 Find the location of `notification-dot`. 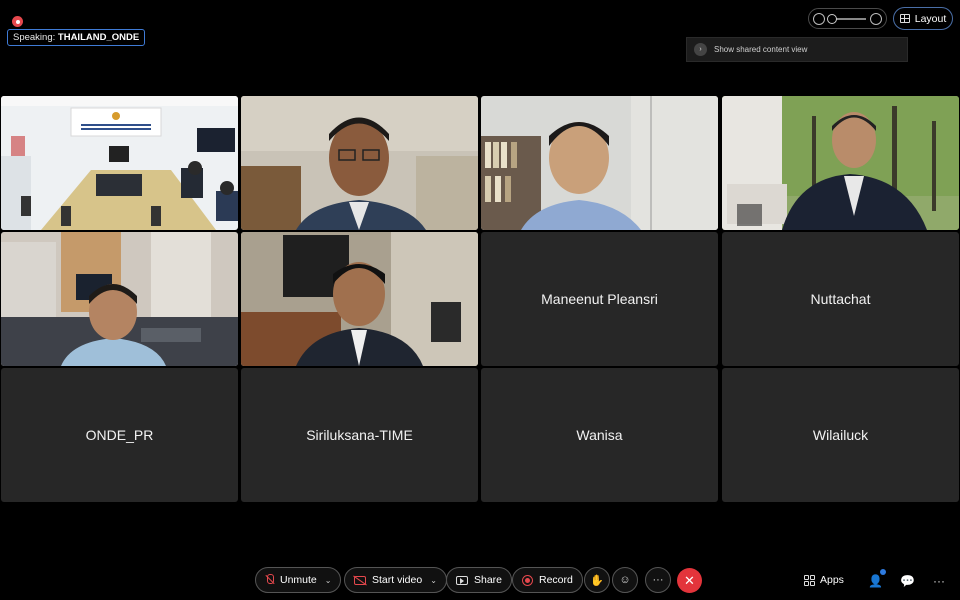

notification-dot is located at coordinates (883, 572).